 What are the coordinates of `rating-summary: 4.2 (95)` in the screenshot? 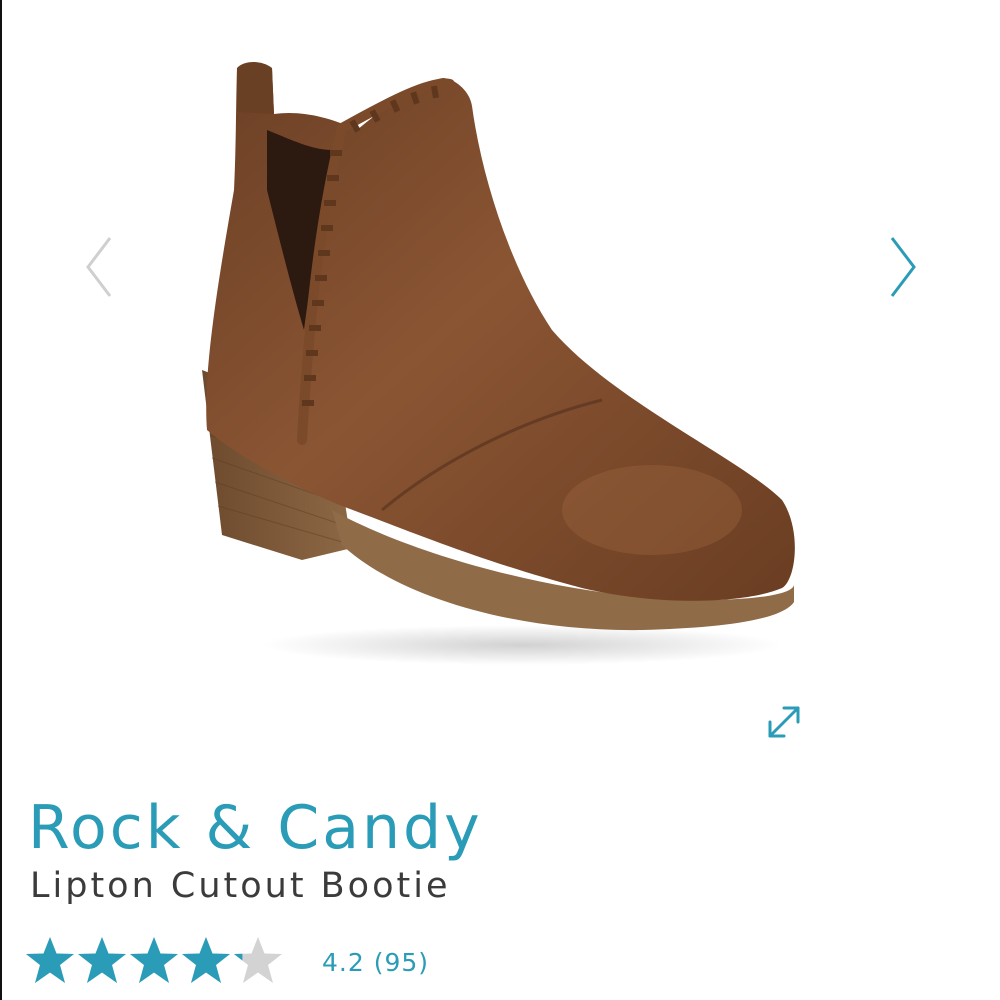 It's located at (226, 962).